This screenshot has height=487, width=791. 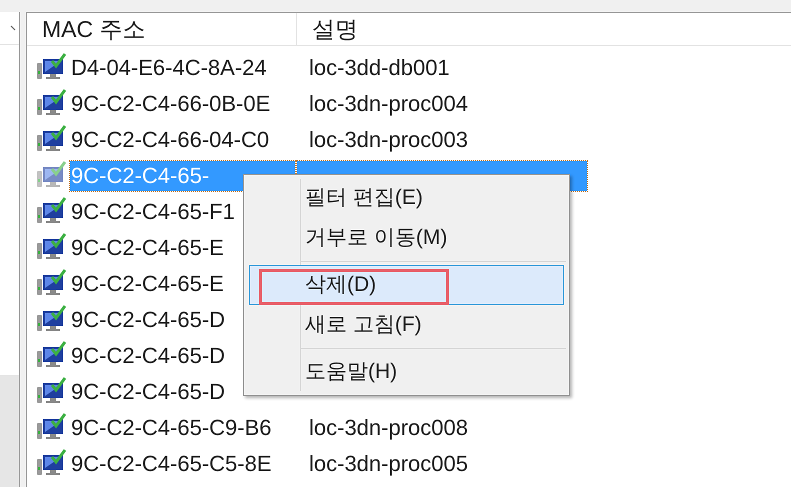 What do you see at coordinates (170, 140) in the screenshot?
I see `mac-address-cell: 9C-C2-C4-66-04-C0` at bounding box center [170, 140].